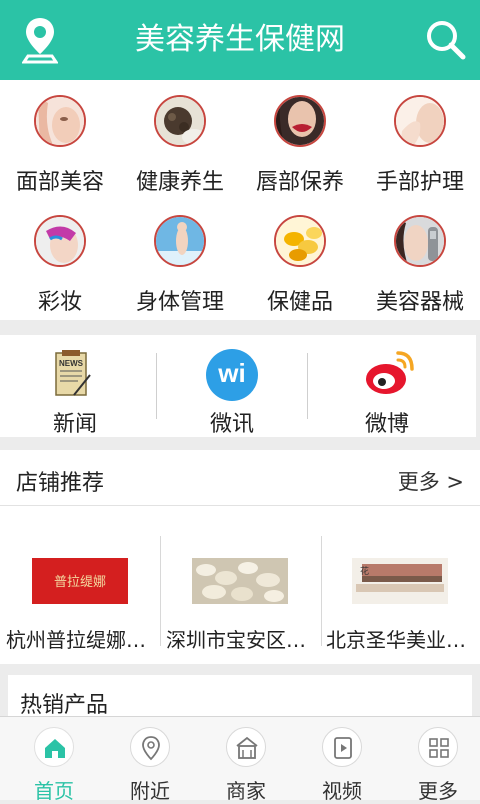  What do you see at coordinates (386, 424) in the screenshot?
I see `quick-label: 微博` at bounding box center [386, 424].